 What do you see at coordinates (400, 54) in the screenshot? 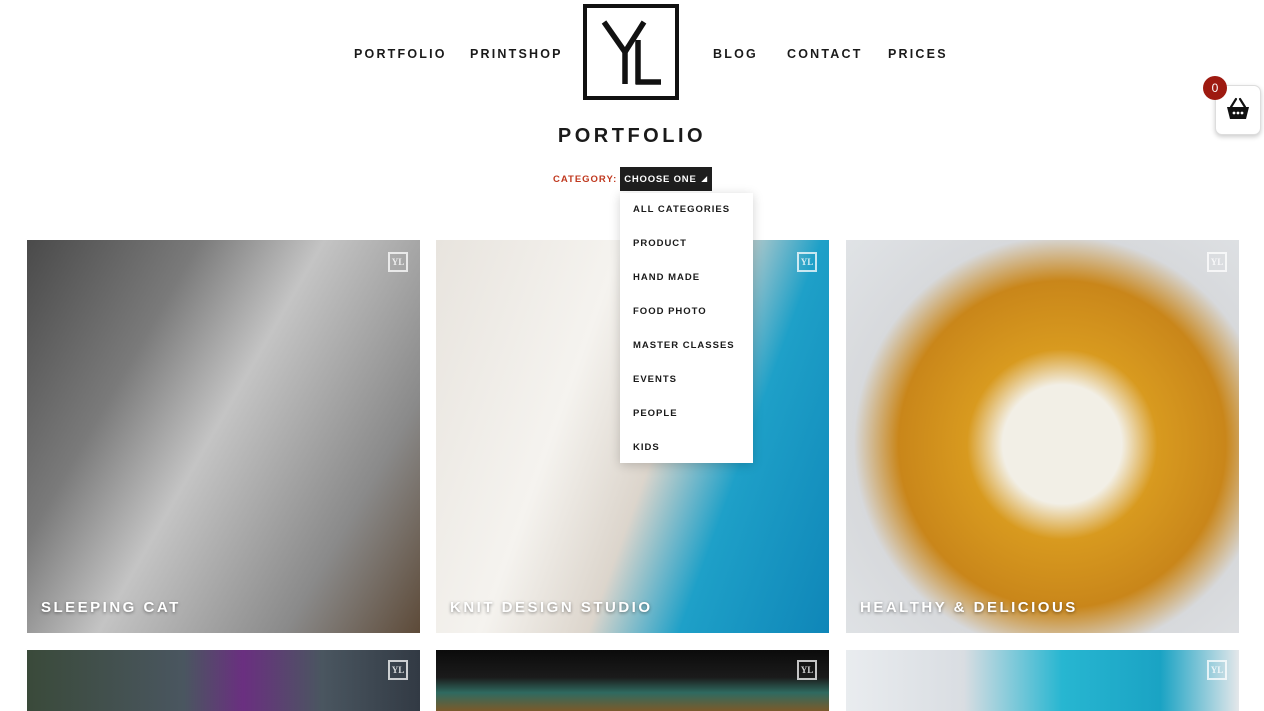
I see `nav-portfolio: PORTFOLIO` at bounding box center [400, 54].